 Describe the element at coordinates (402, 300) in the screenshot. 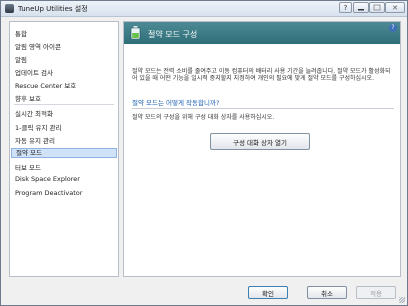

I see `resize-grip-icon` at that location.